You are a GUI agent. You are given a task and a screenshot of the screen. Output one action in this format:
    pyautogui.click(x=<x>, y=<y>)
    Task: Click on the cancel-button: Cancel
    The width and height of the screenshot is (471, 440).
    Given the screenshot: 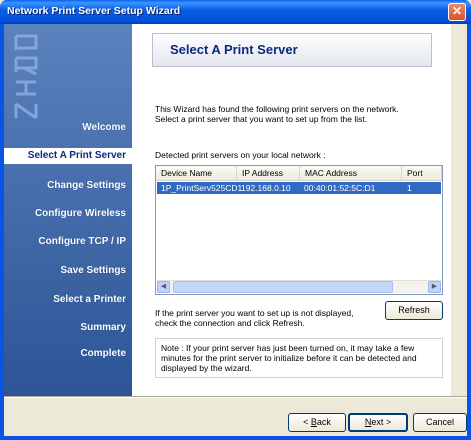 What is the action you would take?
    pyautogui.click(x=440, y=422)
    